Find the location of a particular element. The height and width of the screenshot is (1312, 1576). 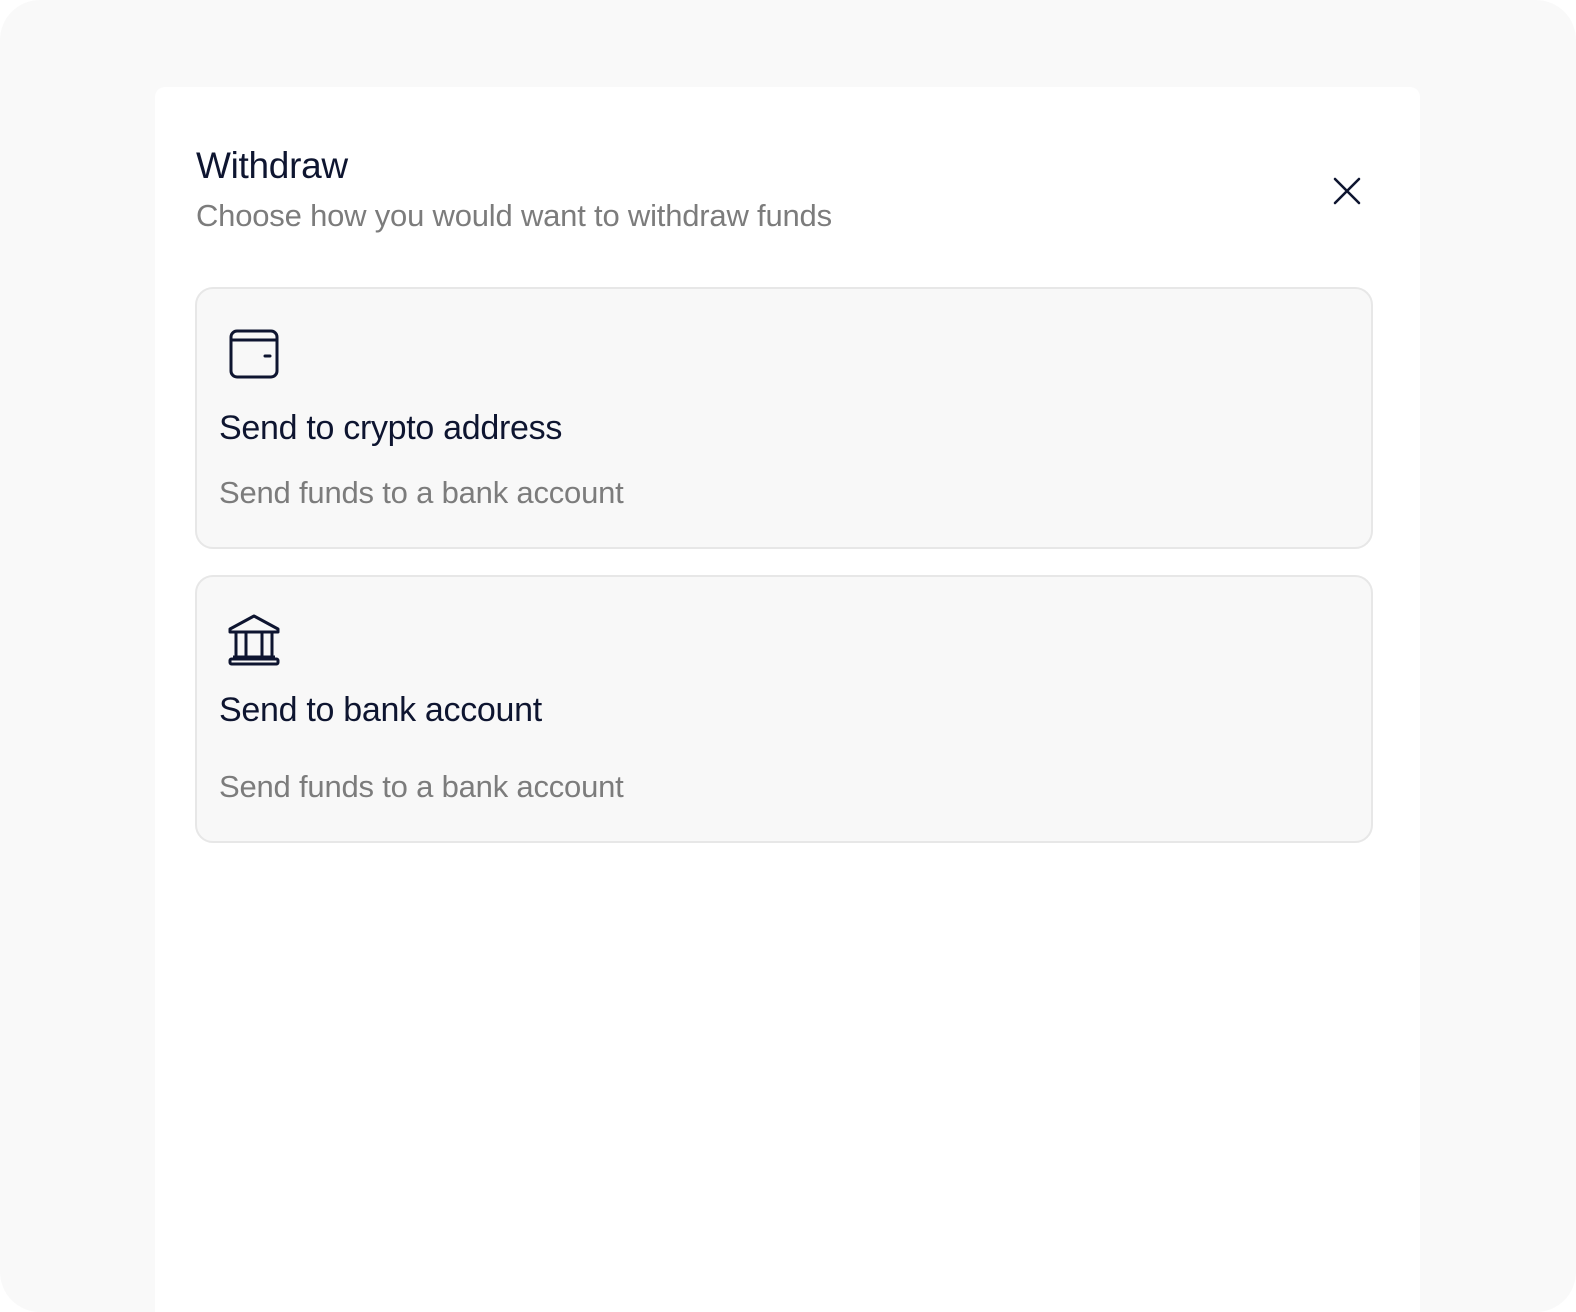

bank-icon is located at coordinates (254, 640).